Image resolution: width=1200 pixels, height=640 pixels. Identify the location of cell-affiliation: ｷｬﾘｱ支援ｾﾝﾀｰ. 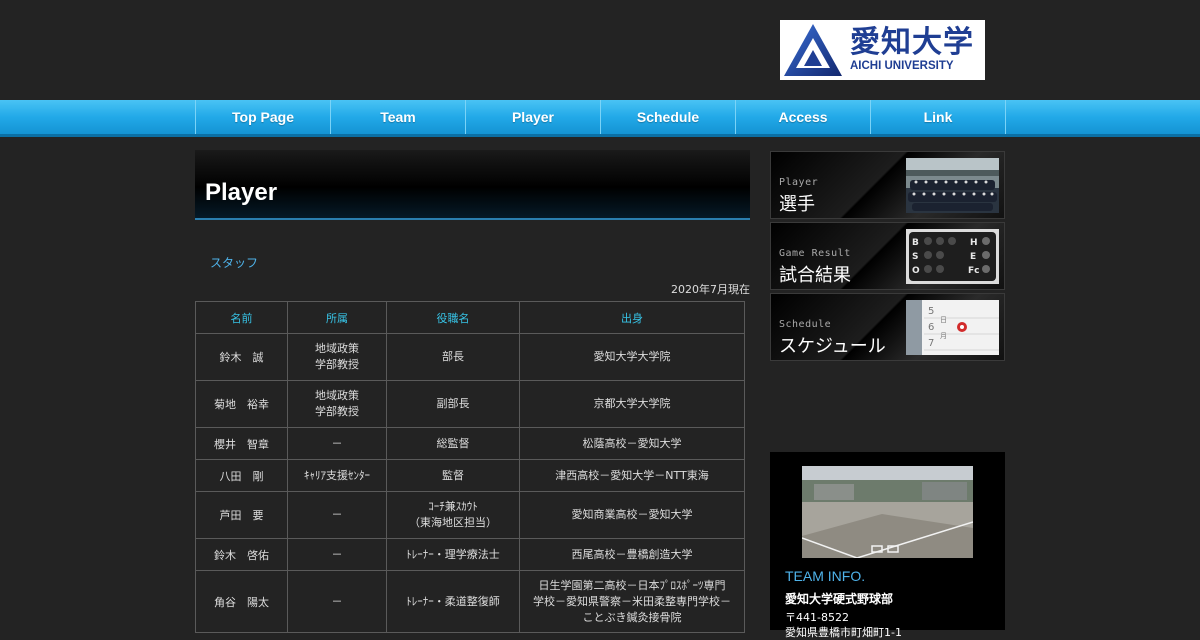
(337, 475).